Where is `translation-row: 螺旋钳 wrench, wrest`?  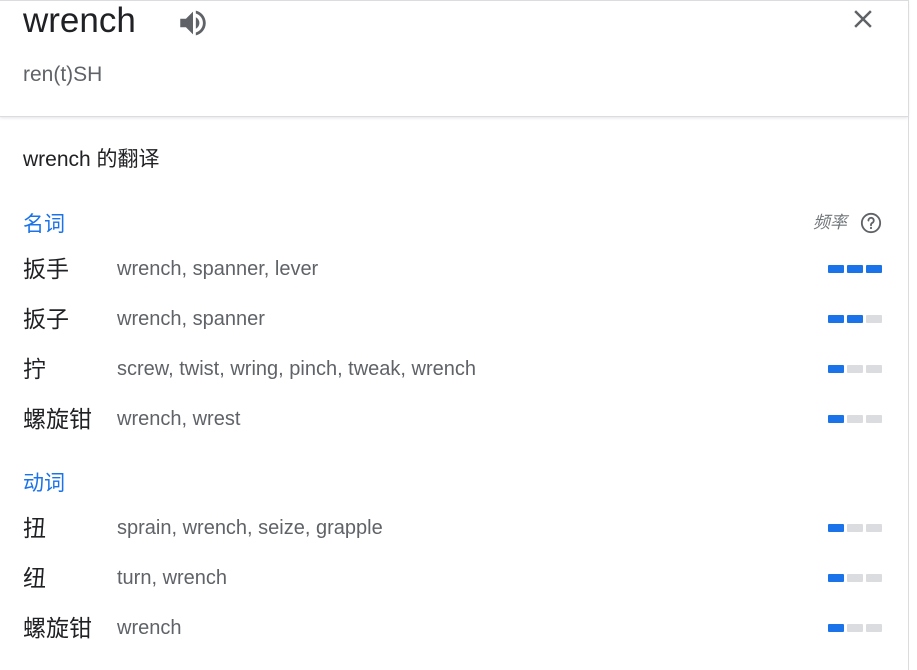 translation-row: 螺旋钳 wrench, wrest is located at coordinates (454, 424).